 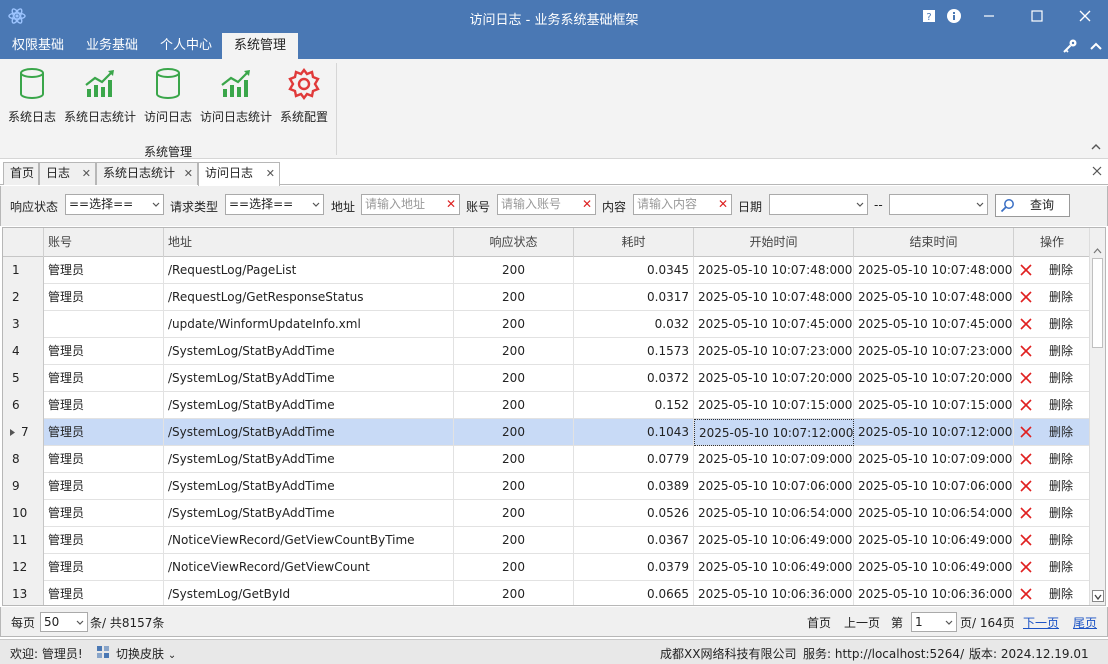 What do you see at coordinates (1097, 416) in the screenshot?
I see `vertical-scrollbar` at bounding box center [1097, 416].